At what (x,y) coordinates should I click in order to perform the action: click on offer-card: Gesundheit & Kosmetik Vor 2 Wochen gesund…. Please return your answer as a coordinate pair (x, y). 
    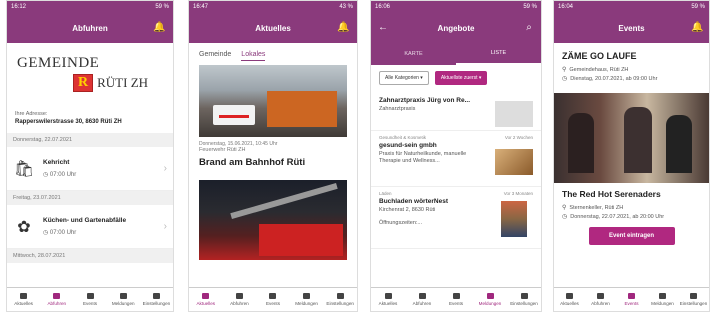
    Looking at the image, I should click on (456, 159).